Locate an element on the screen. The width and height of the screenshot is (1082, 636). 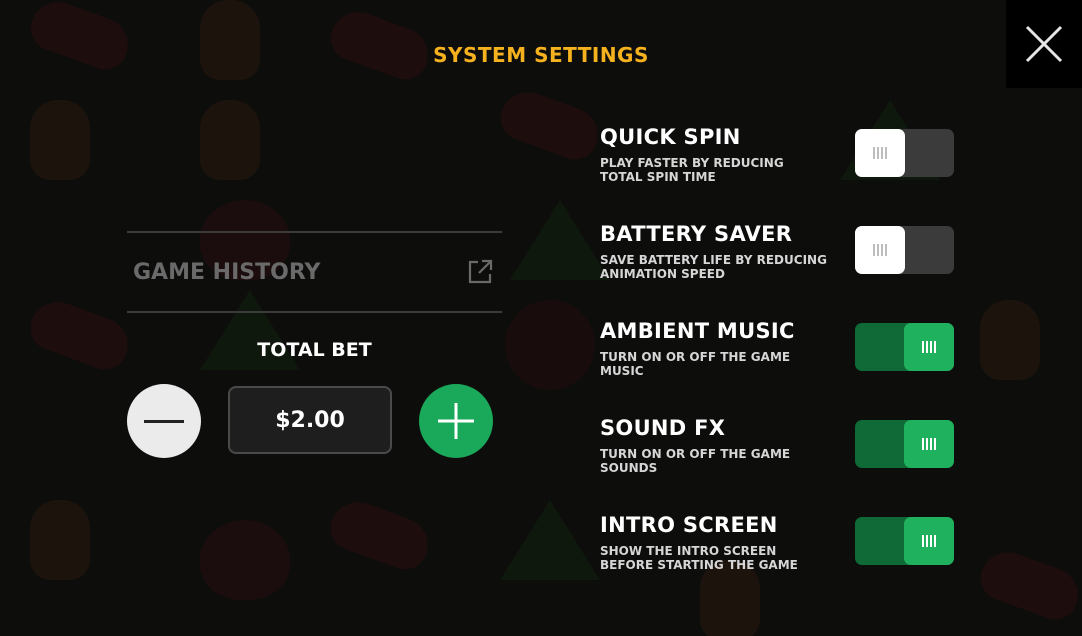
ambient-music-toggle is located at coordinates (904, 347).